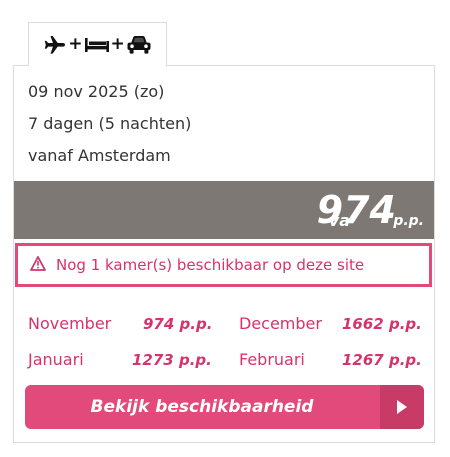 This screenshot has height=457, width=450. What do you see at coordinates (210, 265) in the screenshot?
I see `availability-text: Nog 1 kamer(s) beschikbaar op deze site` at bounding box center [210, 265].